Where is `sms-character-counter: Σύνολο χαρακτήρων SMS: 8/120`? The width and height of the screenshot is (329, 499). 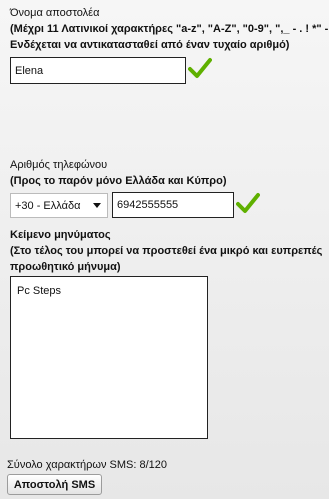 sms-character-counter: Σύνολο χαρακτήρων SMS: 8/120 is located at coordinates (87, 465).